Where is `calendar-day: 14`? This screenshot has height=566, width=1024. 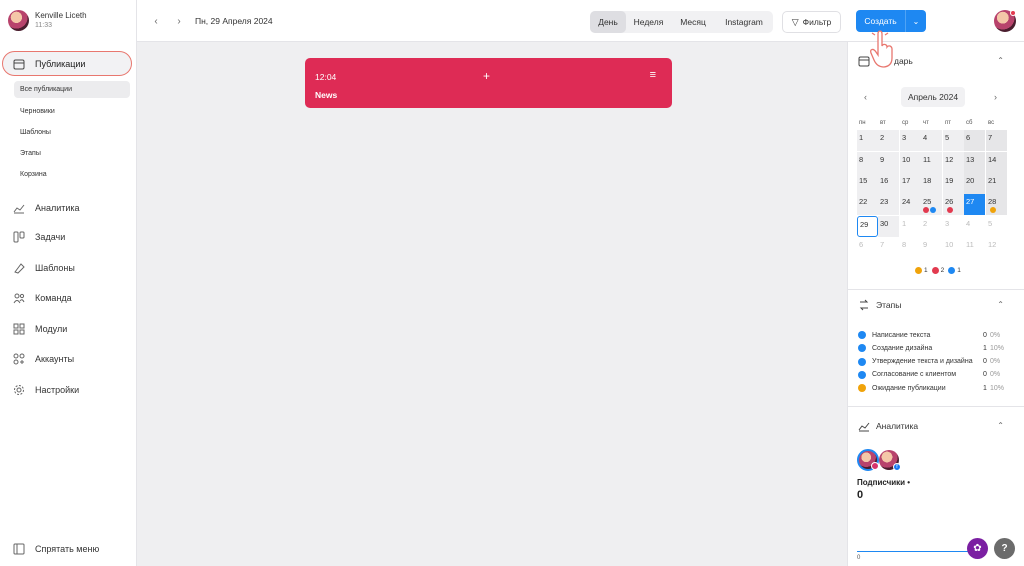
calendar-day: 14 is located at coordinates (996, 162).